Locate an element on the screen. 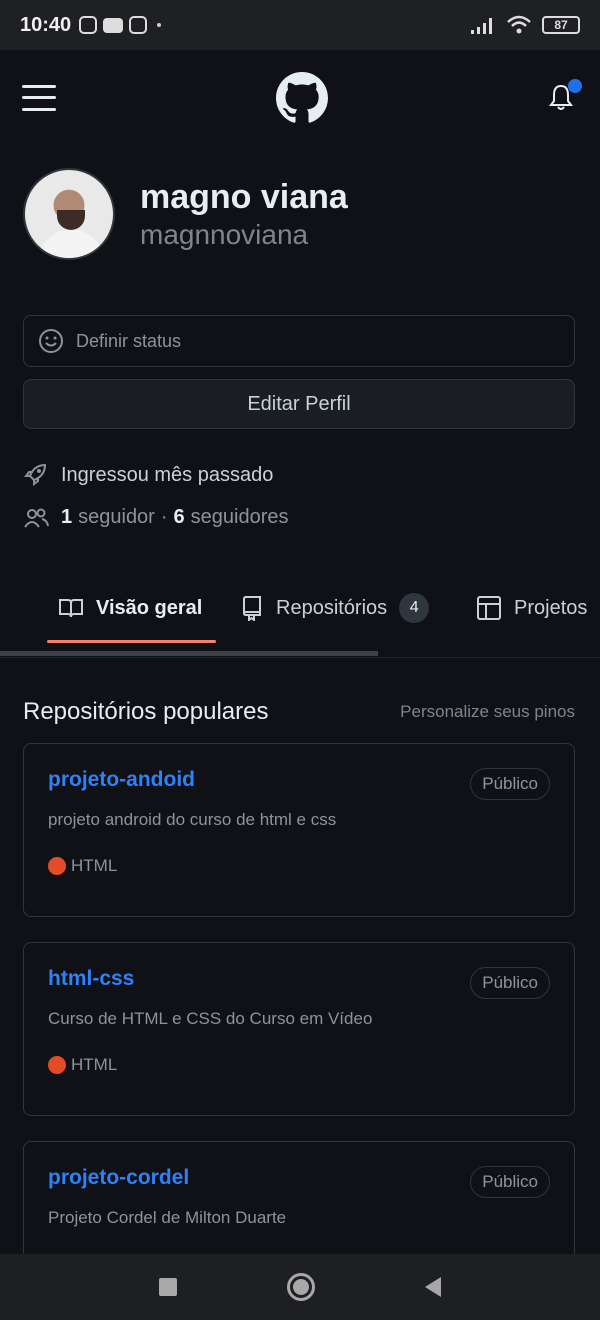 The height and width of the screenshot is (1320, 600). repositories-counter: 4 is located at coordinates (414, 608).